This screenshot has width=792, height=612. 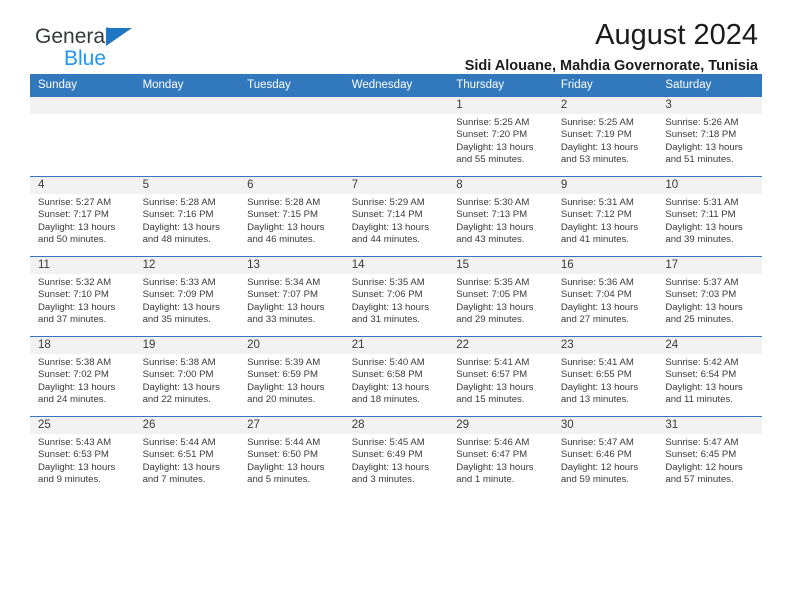 What do you see at coordinates (82, 185) in the screenshot?
I see `day-number: 4` at bounding box center [82, 185].